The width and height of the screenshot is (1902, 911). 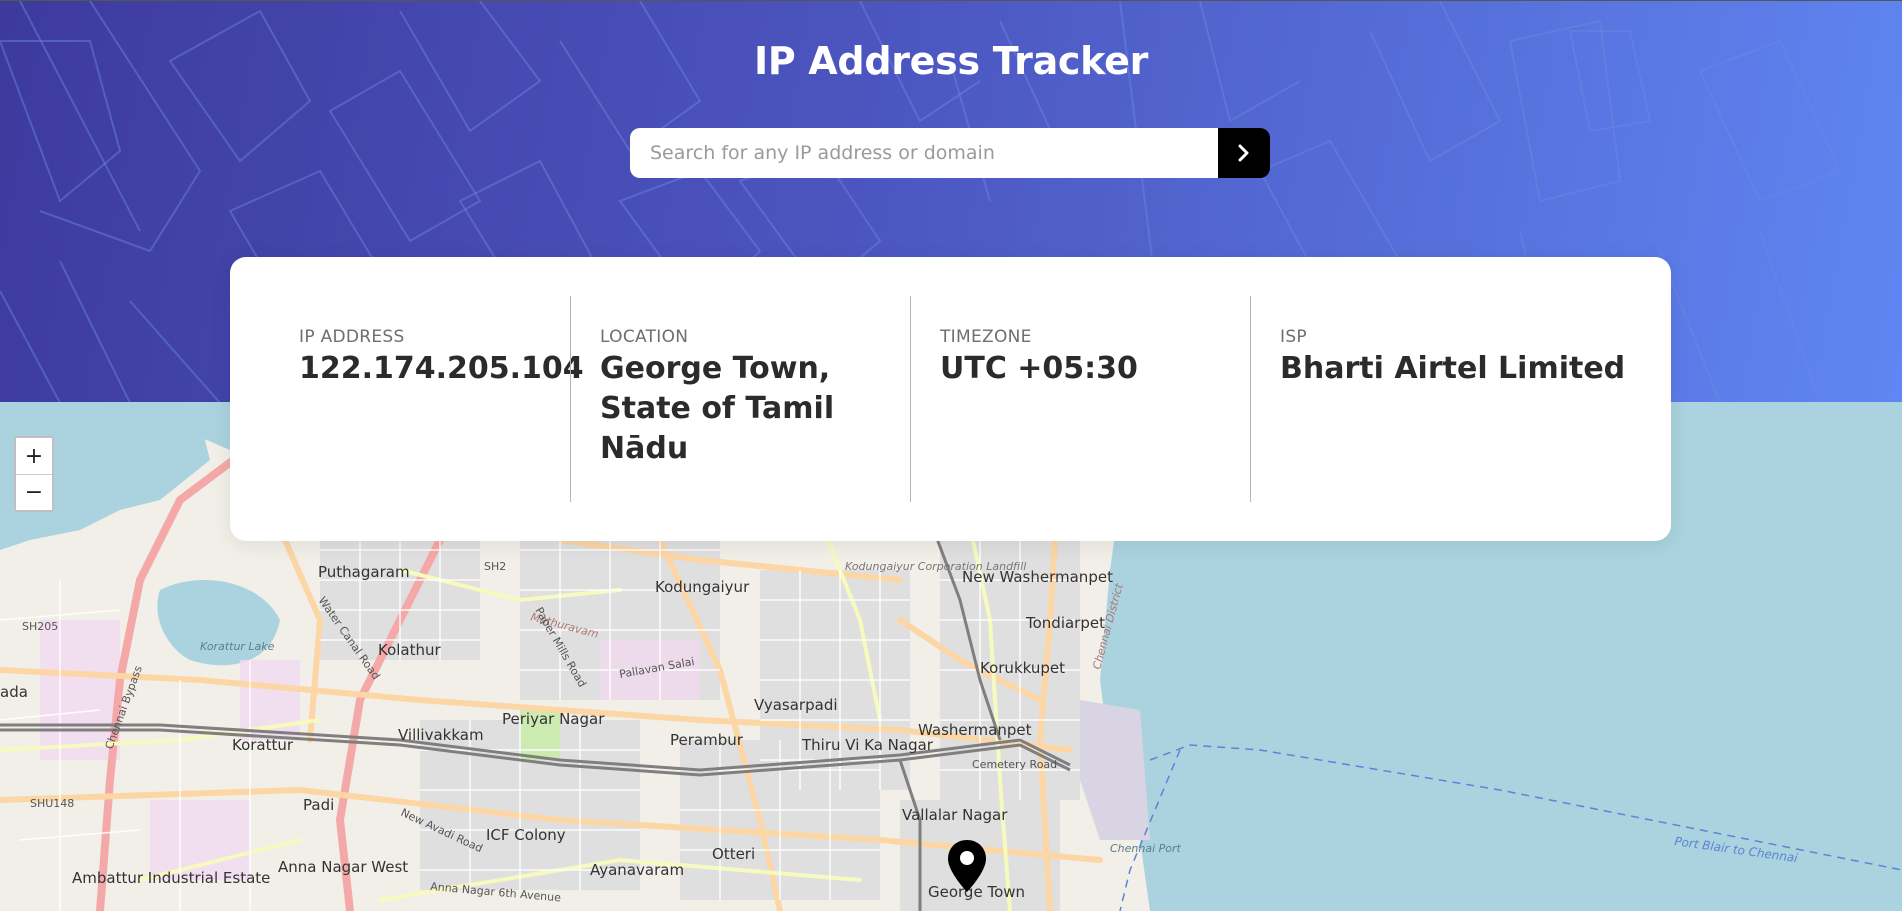 What do you see at coordinates (1039, 368) in the screenshot?
I see `timezone-value: UTC +05:30` at bounding box center [1039, 368].